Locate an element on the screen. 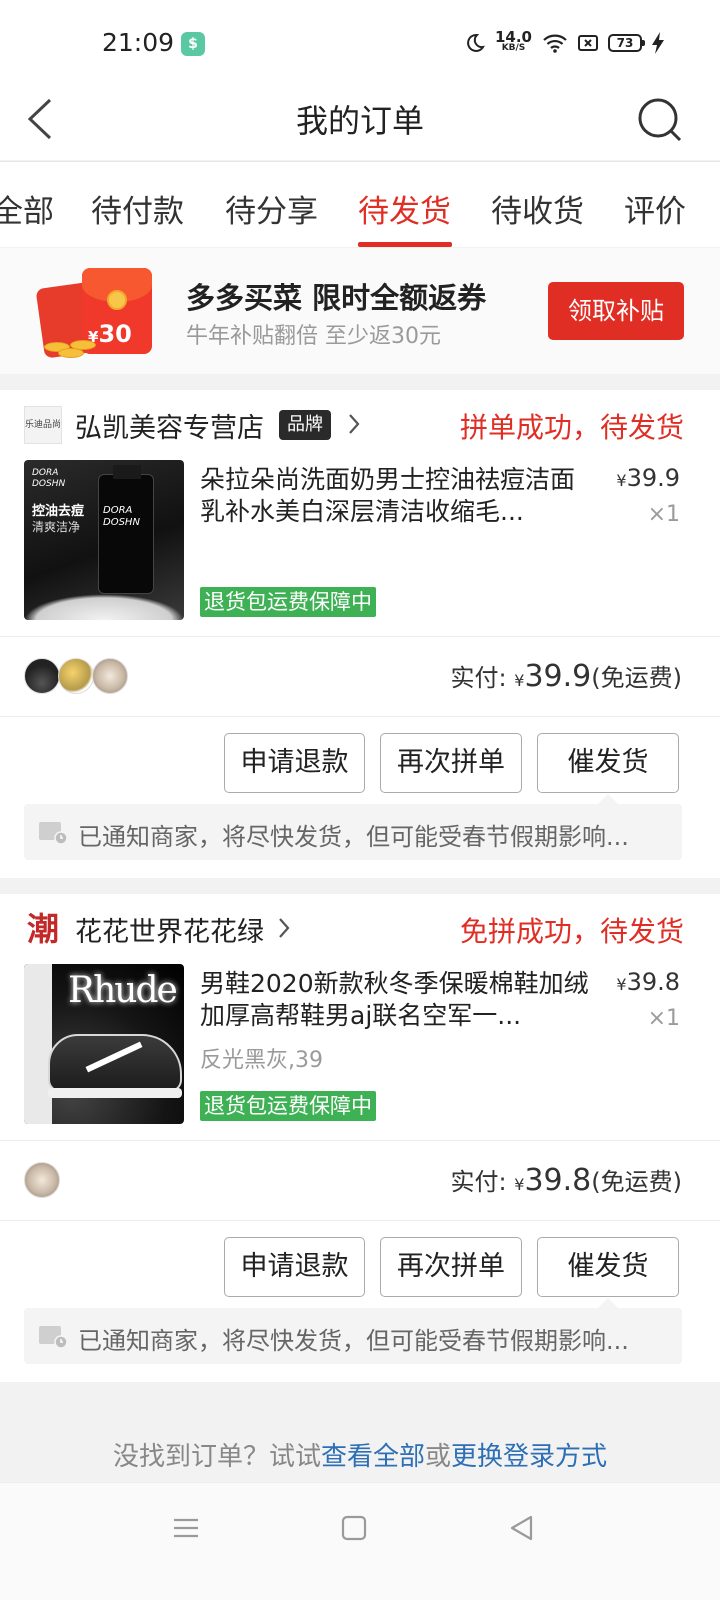  product-image: DORA DOSHN 控油去痘 清爽洁净 DORA DOSHN is located at coordinates (104, 540).